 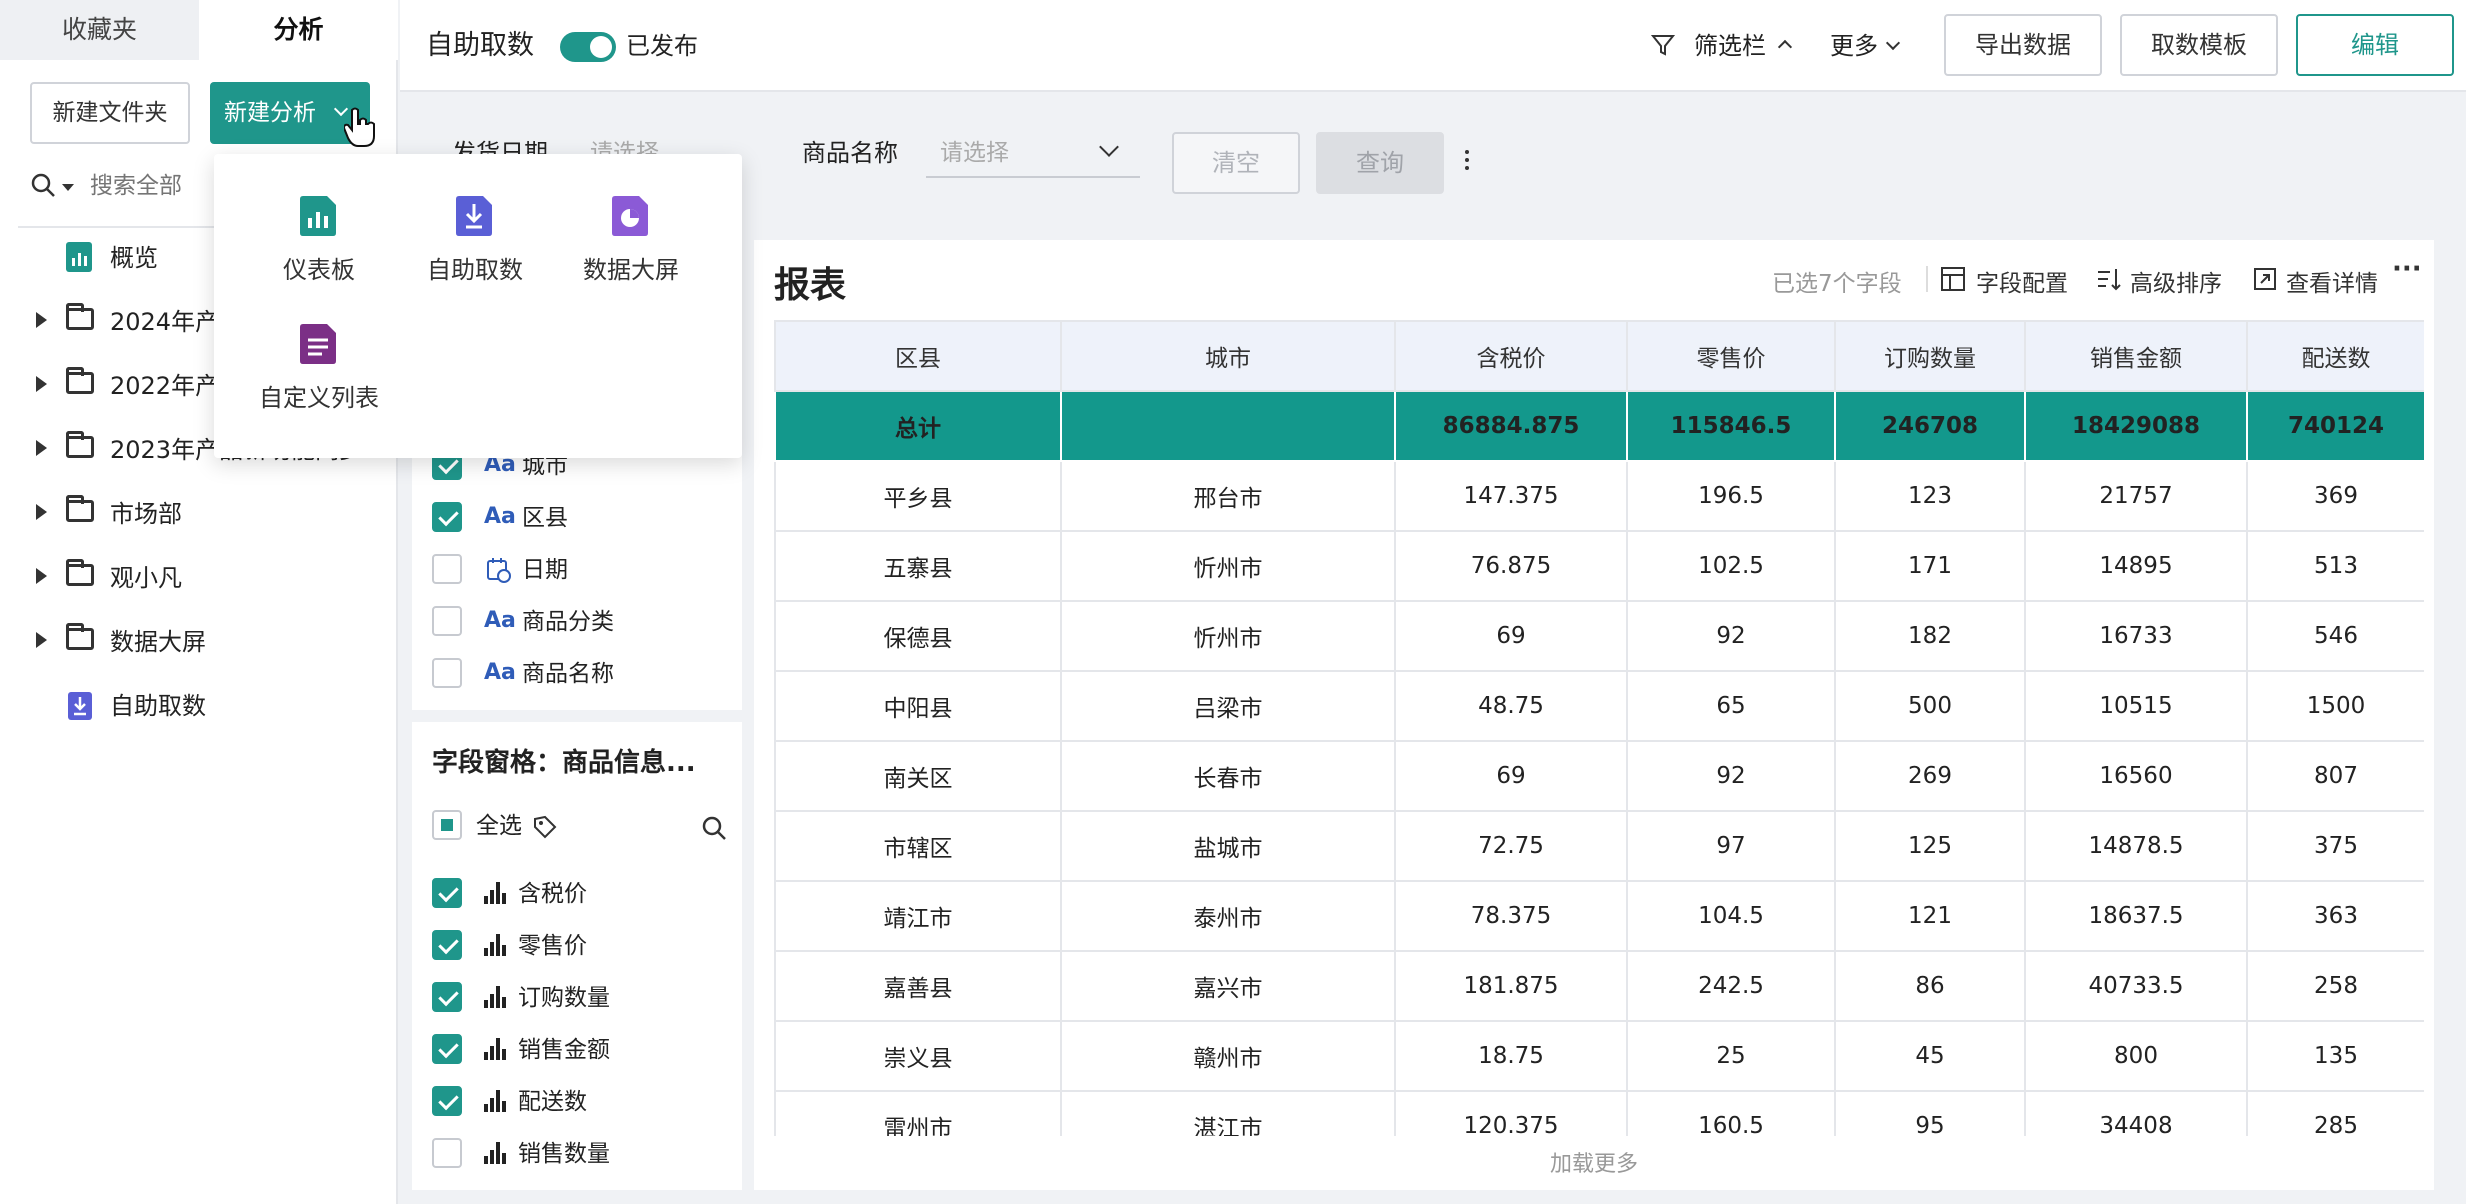 What do you see at coordinates (582, 1102) in the screenshot?
I see `field-row-delivery-count: 配送数` at bounding box center [582, 1102].